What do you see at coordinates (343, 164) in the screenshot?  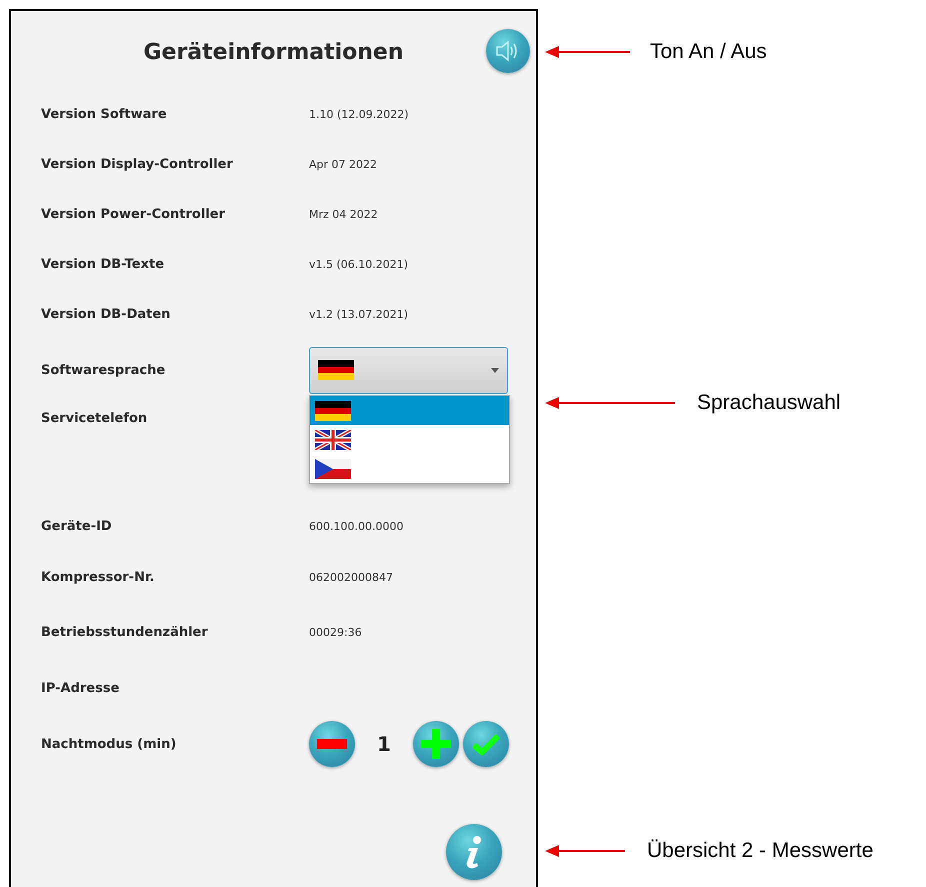 I see `field-value: Apr 07 2022` at bounding box center [343, 164].